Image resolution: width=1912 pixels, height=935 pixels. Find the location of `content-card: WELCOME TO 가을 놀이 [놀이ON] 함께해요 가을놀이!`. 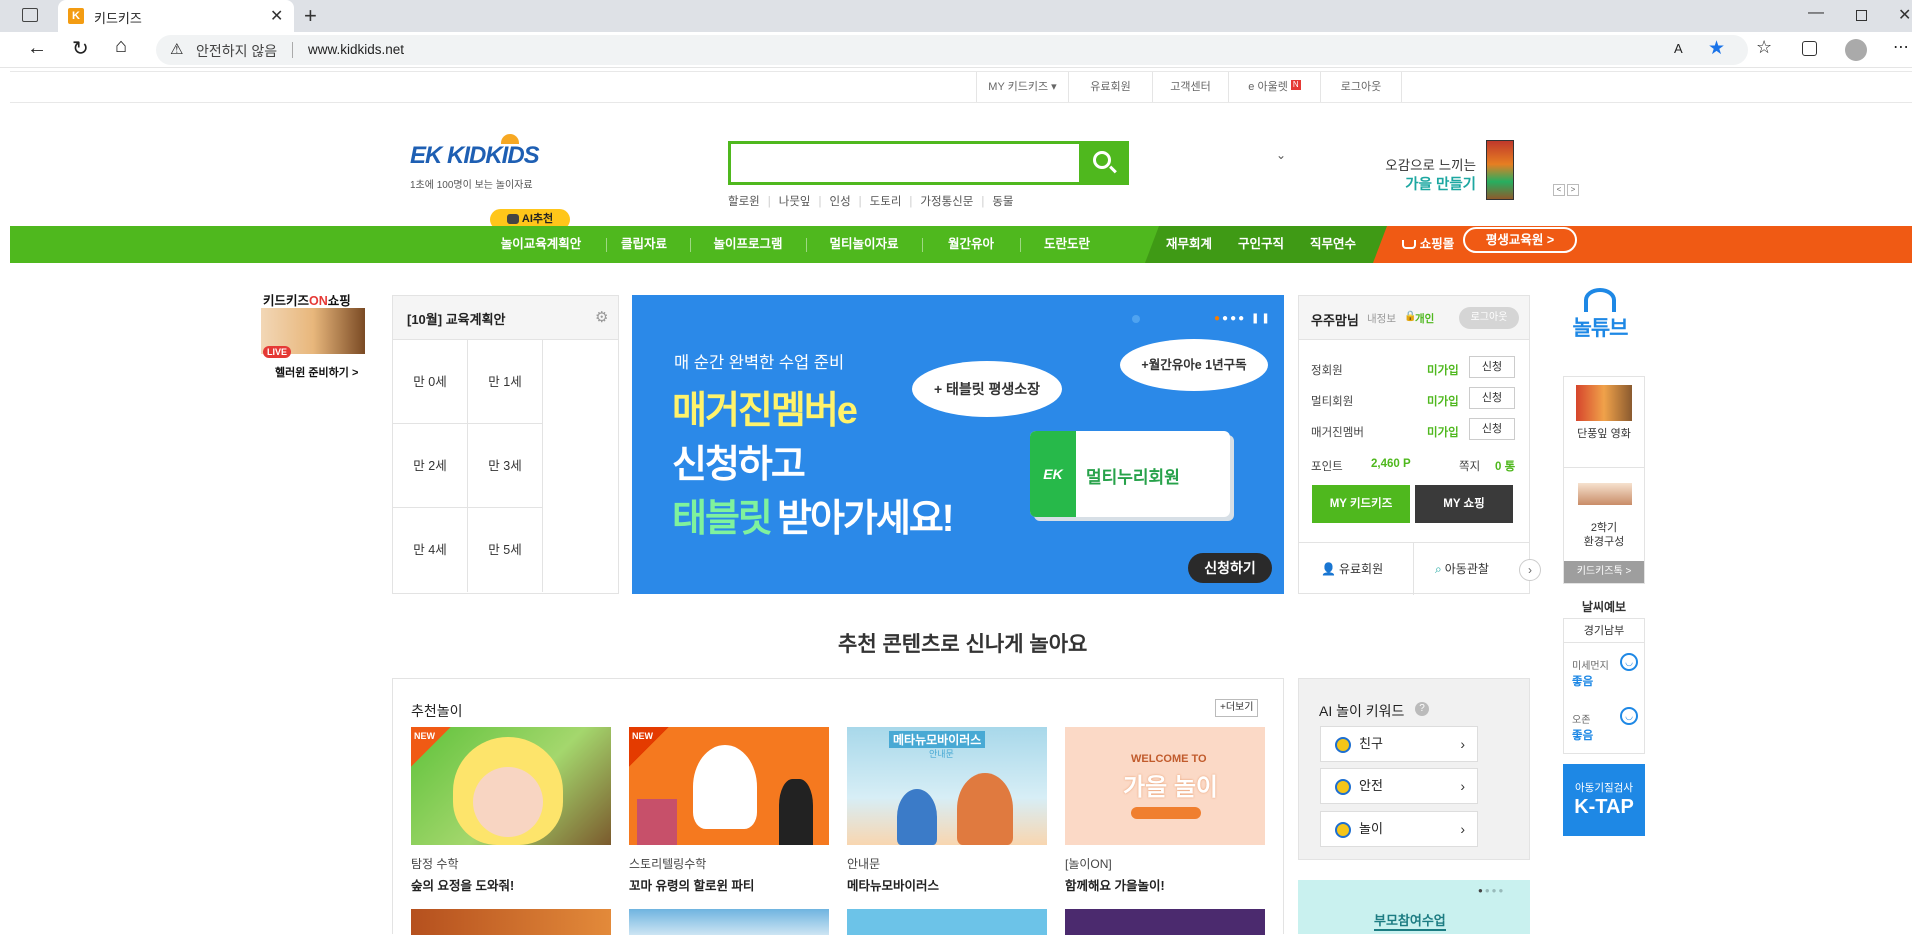

content-card: WELCOME TO 가을 놀이 [놀이ON] 함께해요 가을놀이! is located at coordinates (1165, 812).